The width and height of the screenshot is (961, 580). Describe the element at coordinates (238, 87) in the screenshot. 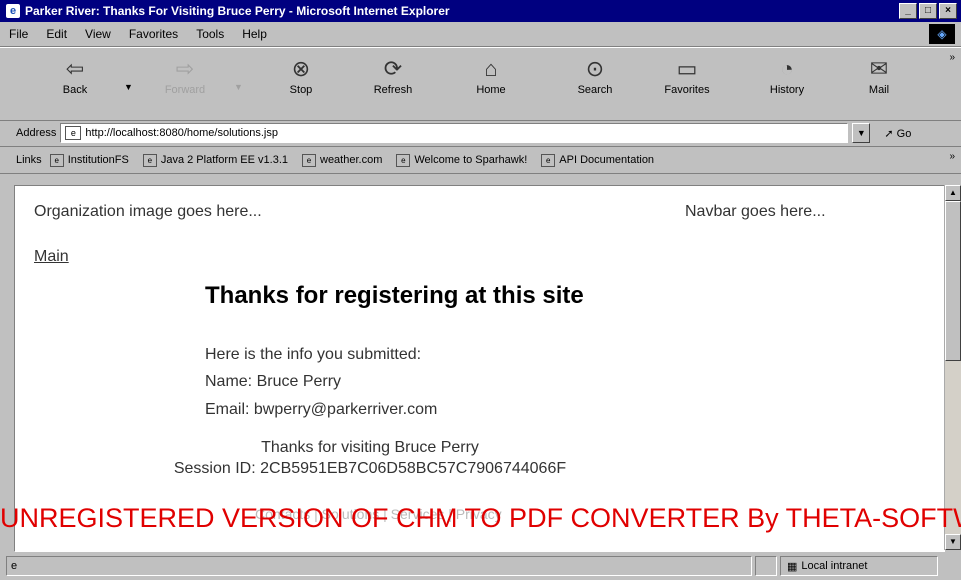

I see `forward-dropdown-icon: ▼` at that location.